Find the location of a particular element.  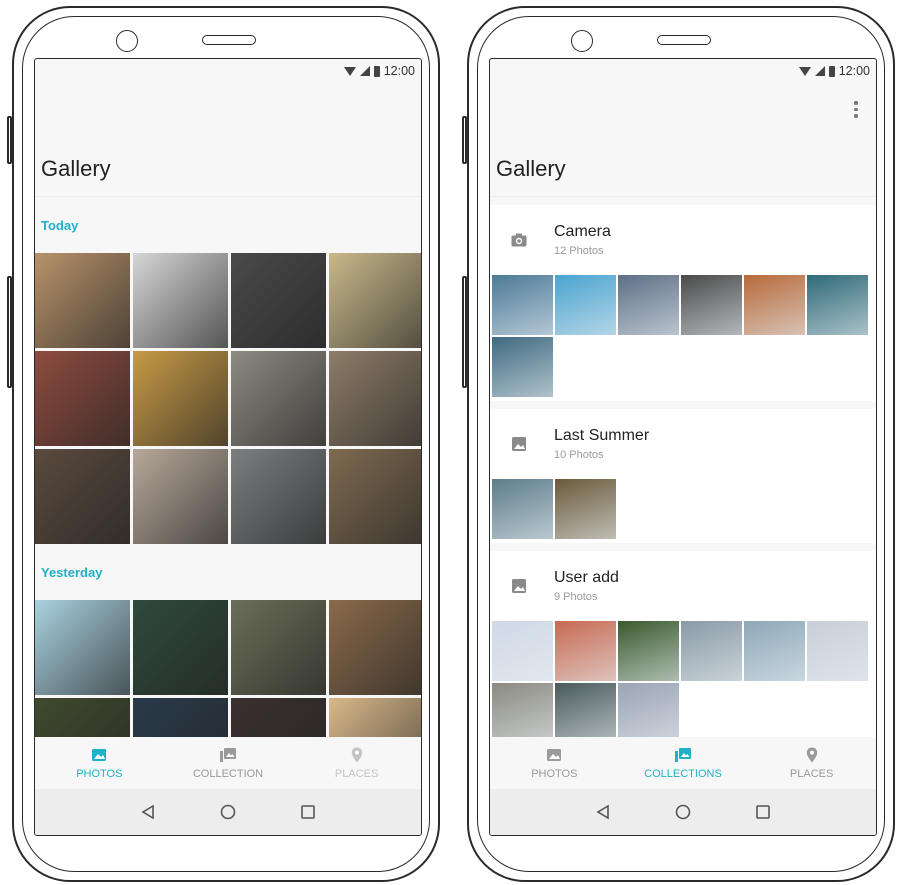

collection-header: User add 9 Photos is located at coordinates (683, 586).